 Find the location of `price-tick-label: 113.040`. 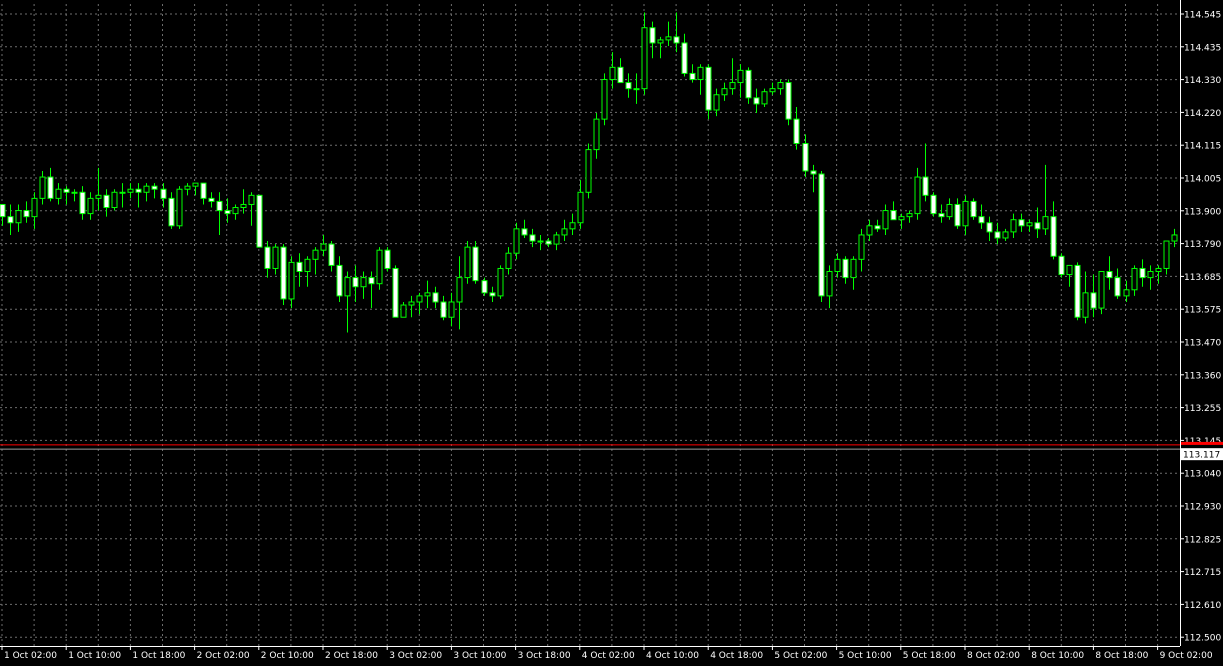

price-tick-label: 113.040 is located at coordinates (1202, 475).